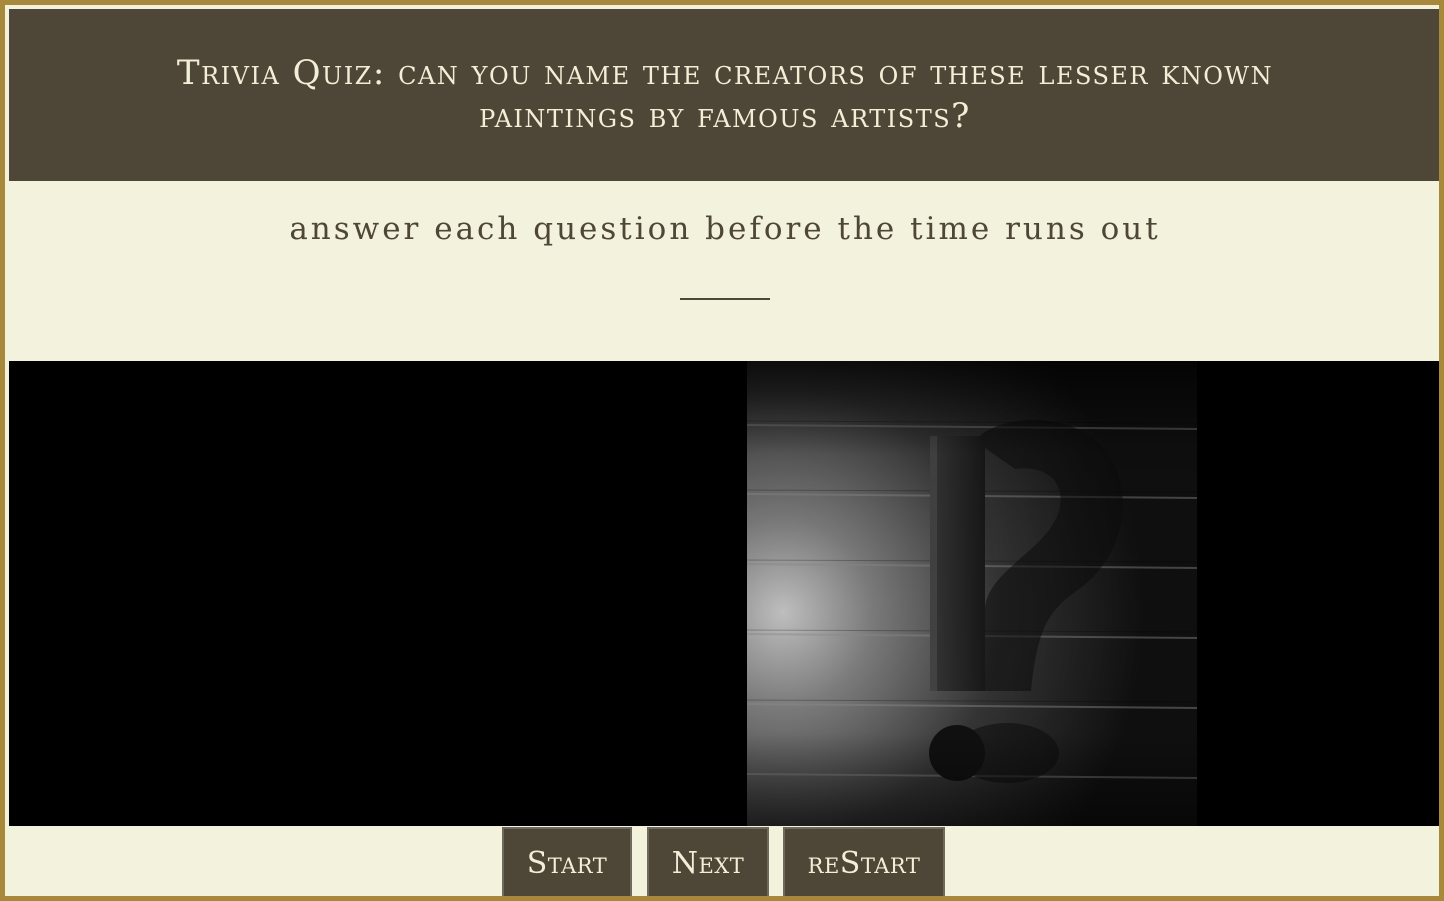 Image resolution: width=1444 pixels, height=901 pixels. What do you see at coordinates (708, 861) in the screenshot?
I see `next-button: Next` at bounding box center [708, 861].